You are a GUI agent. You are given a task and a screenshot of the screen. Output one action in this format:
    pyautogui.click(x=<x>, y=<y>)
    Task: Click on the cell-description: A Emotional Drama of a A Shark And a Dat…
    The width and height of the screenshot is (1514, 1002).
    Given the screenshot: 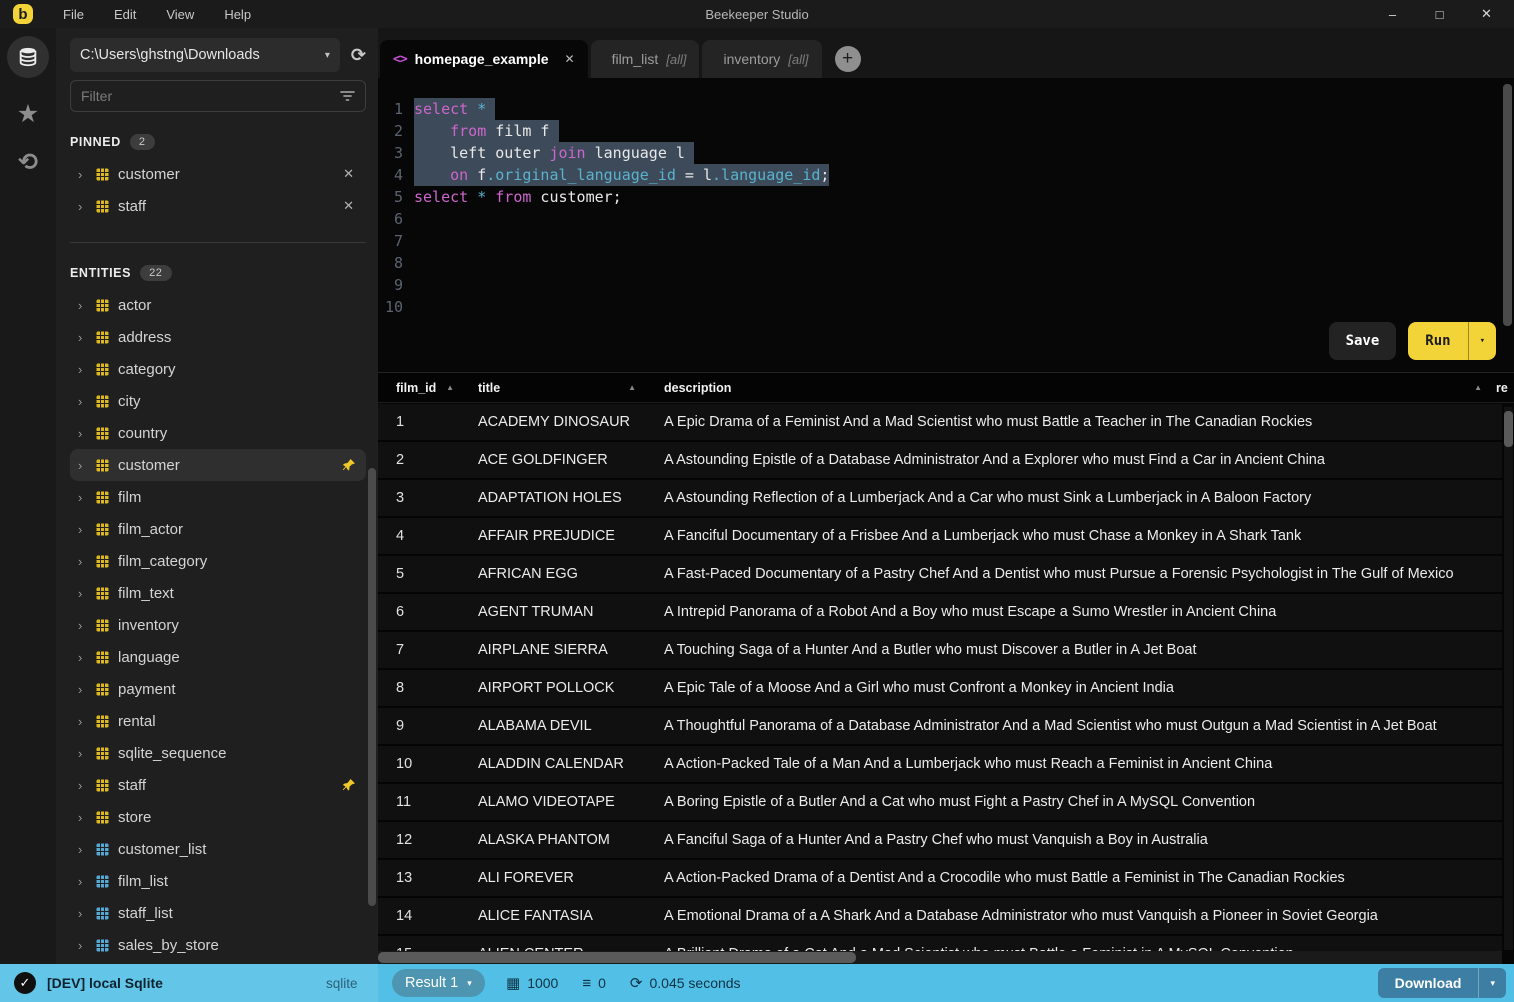 What is the action you would take?
    pyautogui.click(x=1083, y=916)
    